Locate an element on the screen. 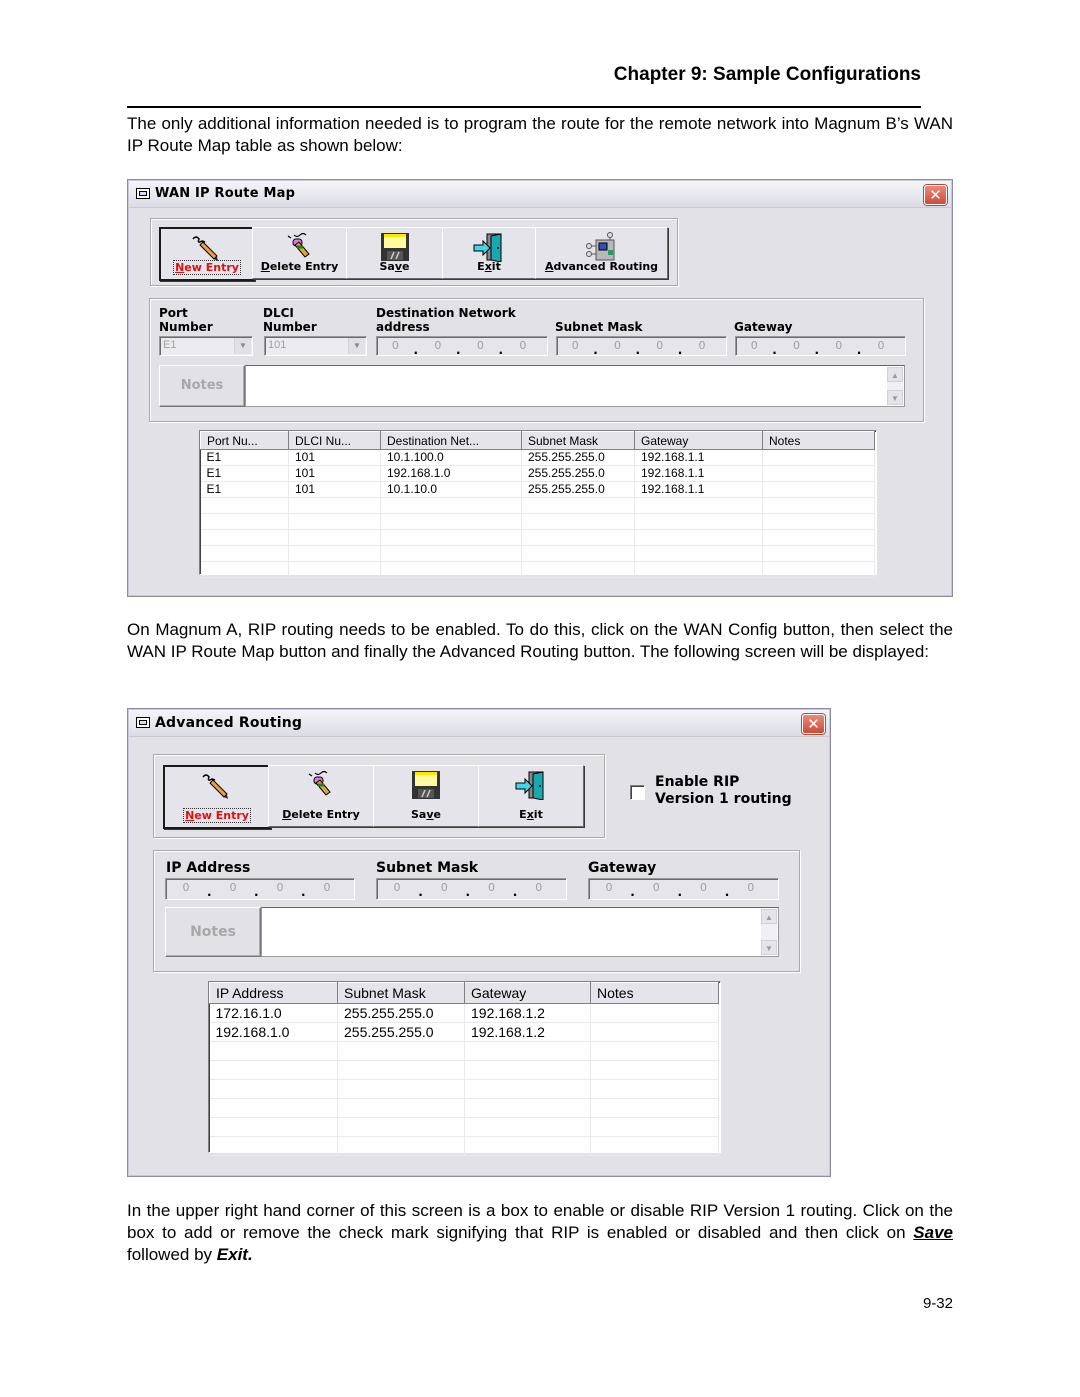  table-row: E1 101 10.1.100.0 255.255.255.0 192.168.1.1 is located at coordinates (537, 457).